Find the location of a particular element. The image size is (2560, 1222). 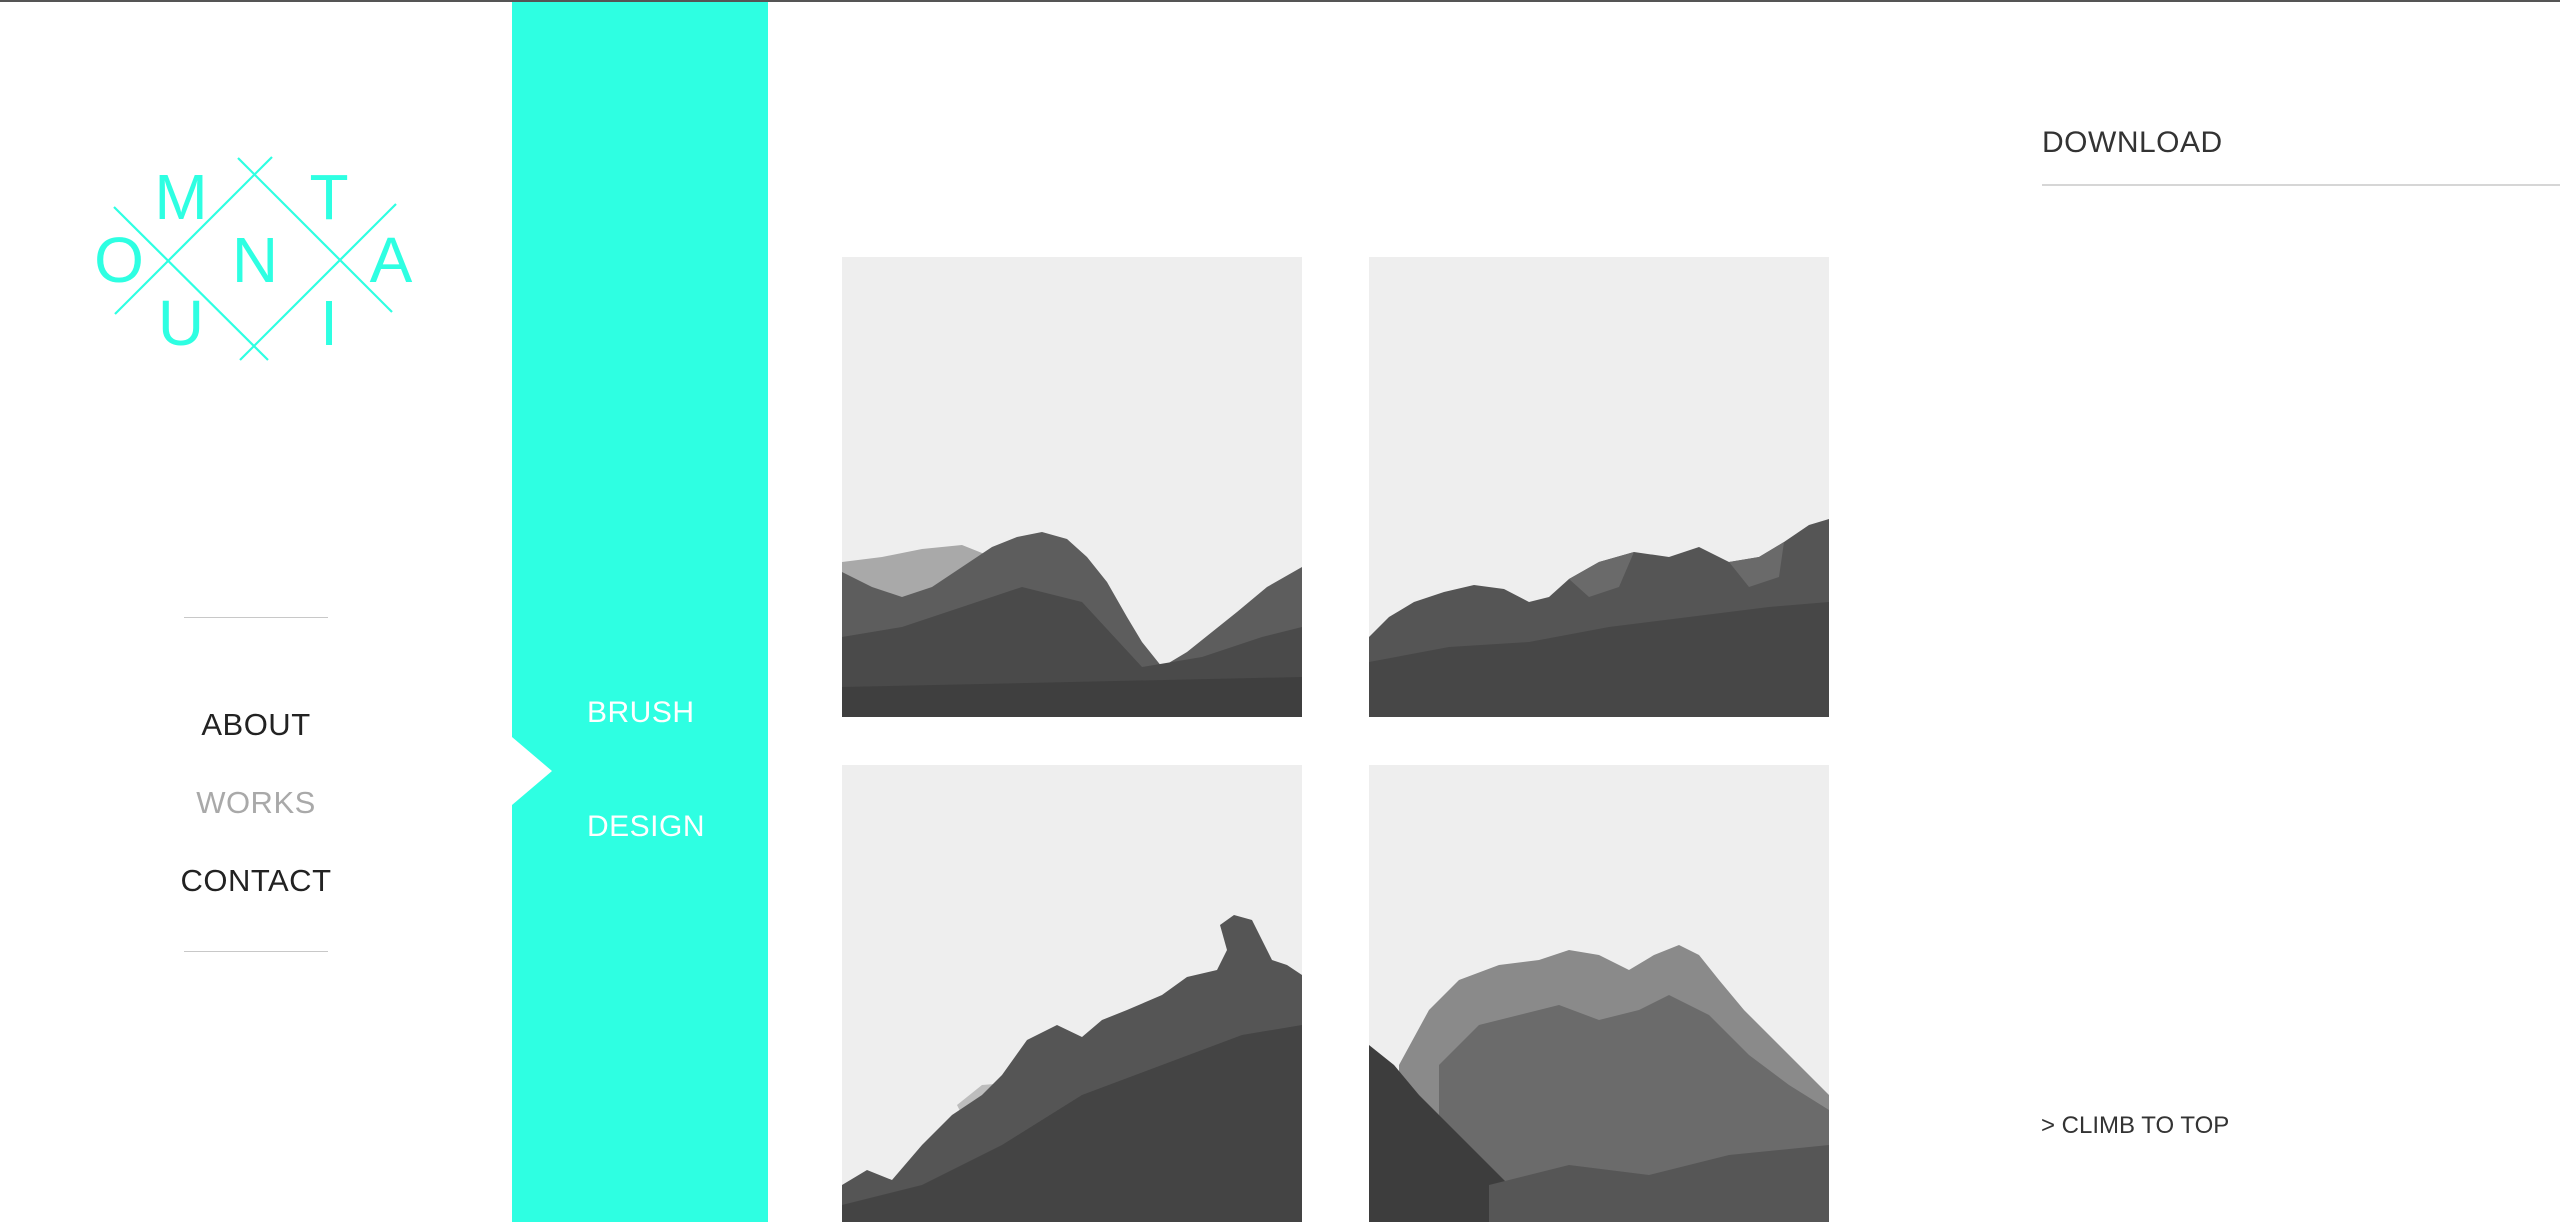

submenu-item-brush: BRUSH is located at coordinates (641, 713).